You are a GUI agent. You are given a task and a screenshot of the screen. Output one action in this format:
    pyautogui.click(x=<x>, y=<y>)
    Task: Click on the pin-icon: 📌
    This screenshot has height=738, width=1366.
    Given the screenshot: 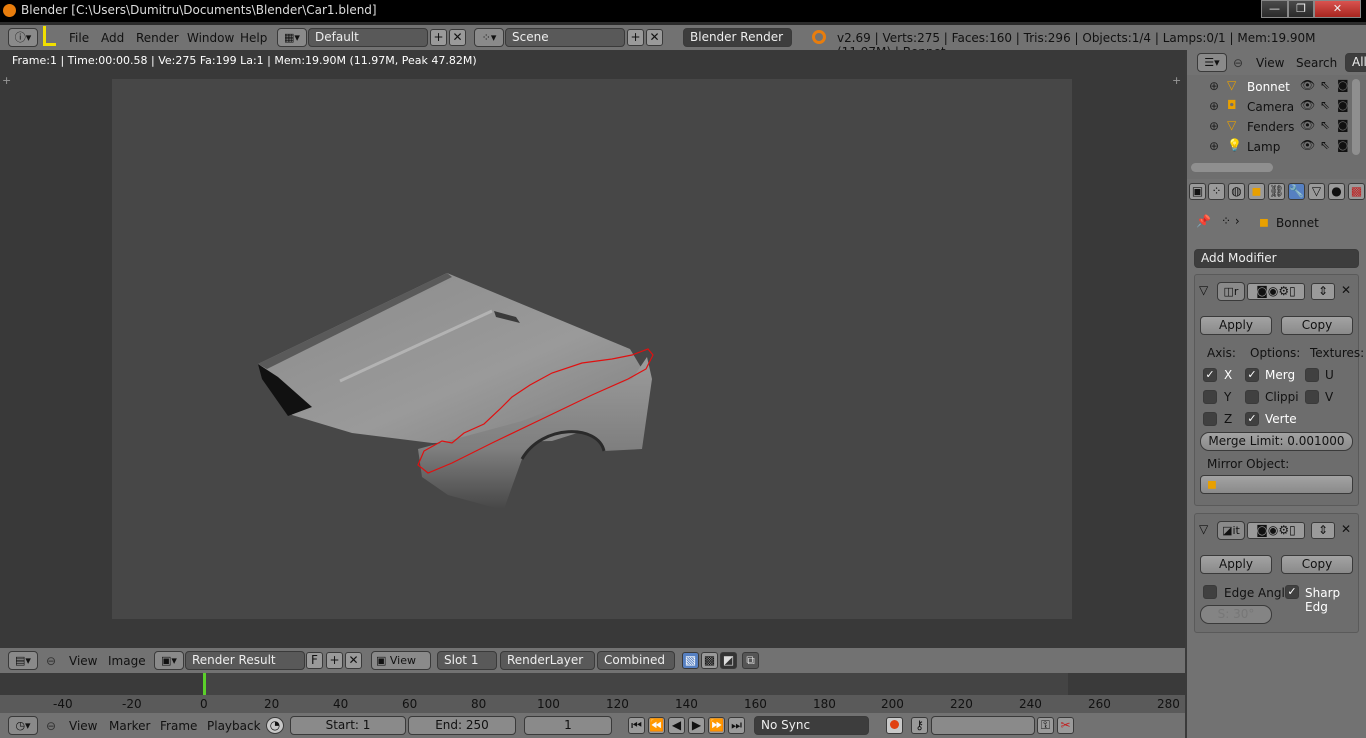 What is the action you would take?
    pyautogui.click(x=1203, y=221)
    